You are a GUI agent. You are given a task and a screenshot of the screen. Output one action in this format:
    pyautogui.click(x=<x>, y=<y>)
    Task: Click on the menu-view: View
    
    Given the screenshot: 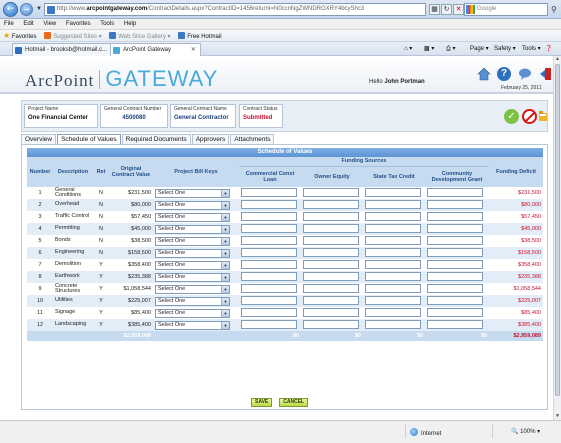 What is the action you would take?
    pyautogui.click(x=49, y=24)
    